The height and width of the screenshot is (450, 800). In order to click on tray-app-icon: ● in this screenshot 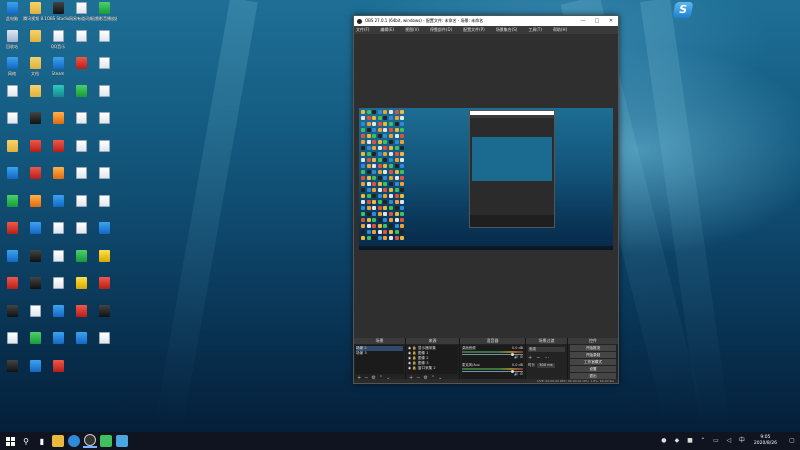, I will do `click(664, 441)`.